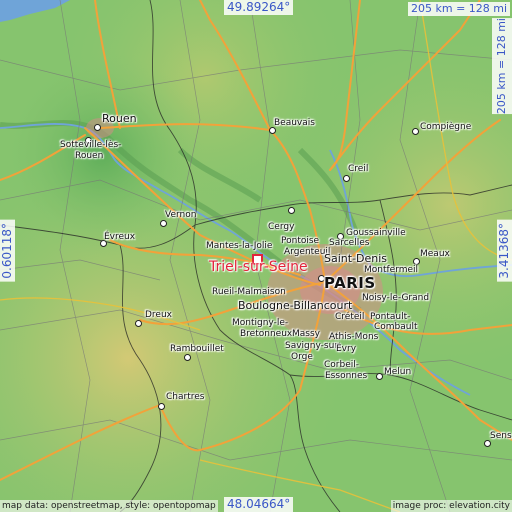  I want to click on target-location-label: Triel-sur-Seine, so click(258, 267).